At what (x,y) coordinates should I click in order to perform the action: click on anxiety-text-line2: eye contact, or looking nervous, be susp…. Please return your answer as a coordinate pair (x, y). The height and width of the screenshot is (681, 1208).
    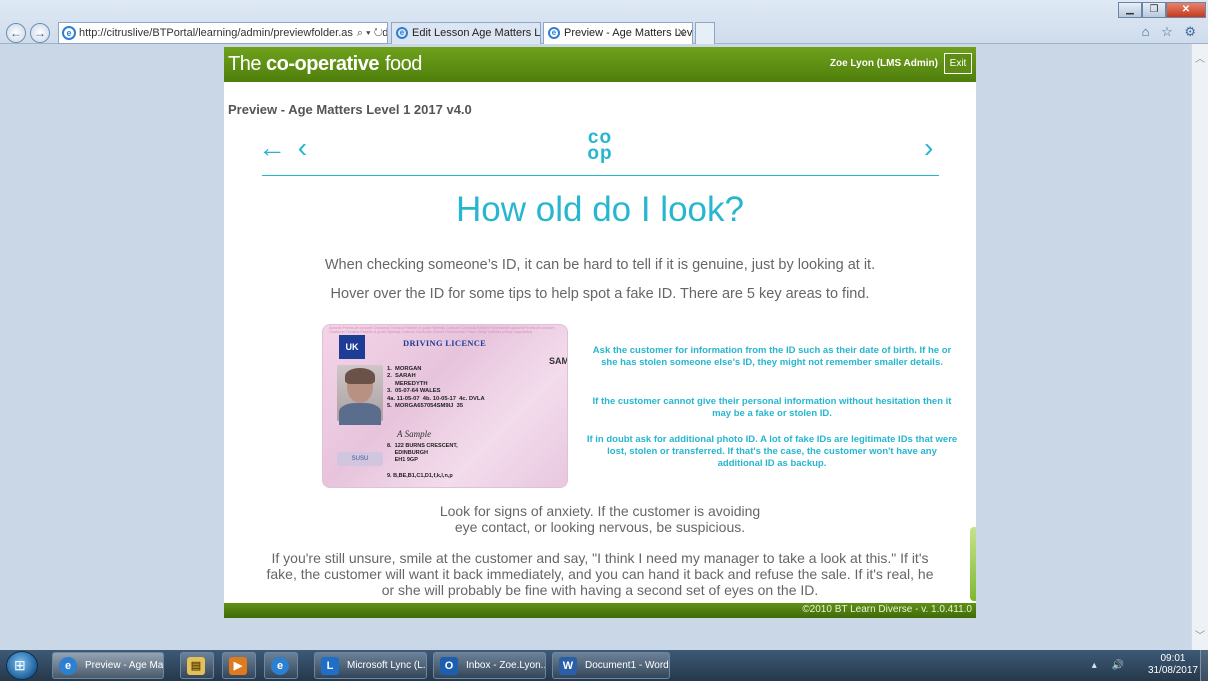
    Looking at the image, I should click on (600, 527).